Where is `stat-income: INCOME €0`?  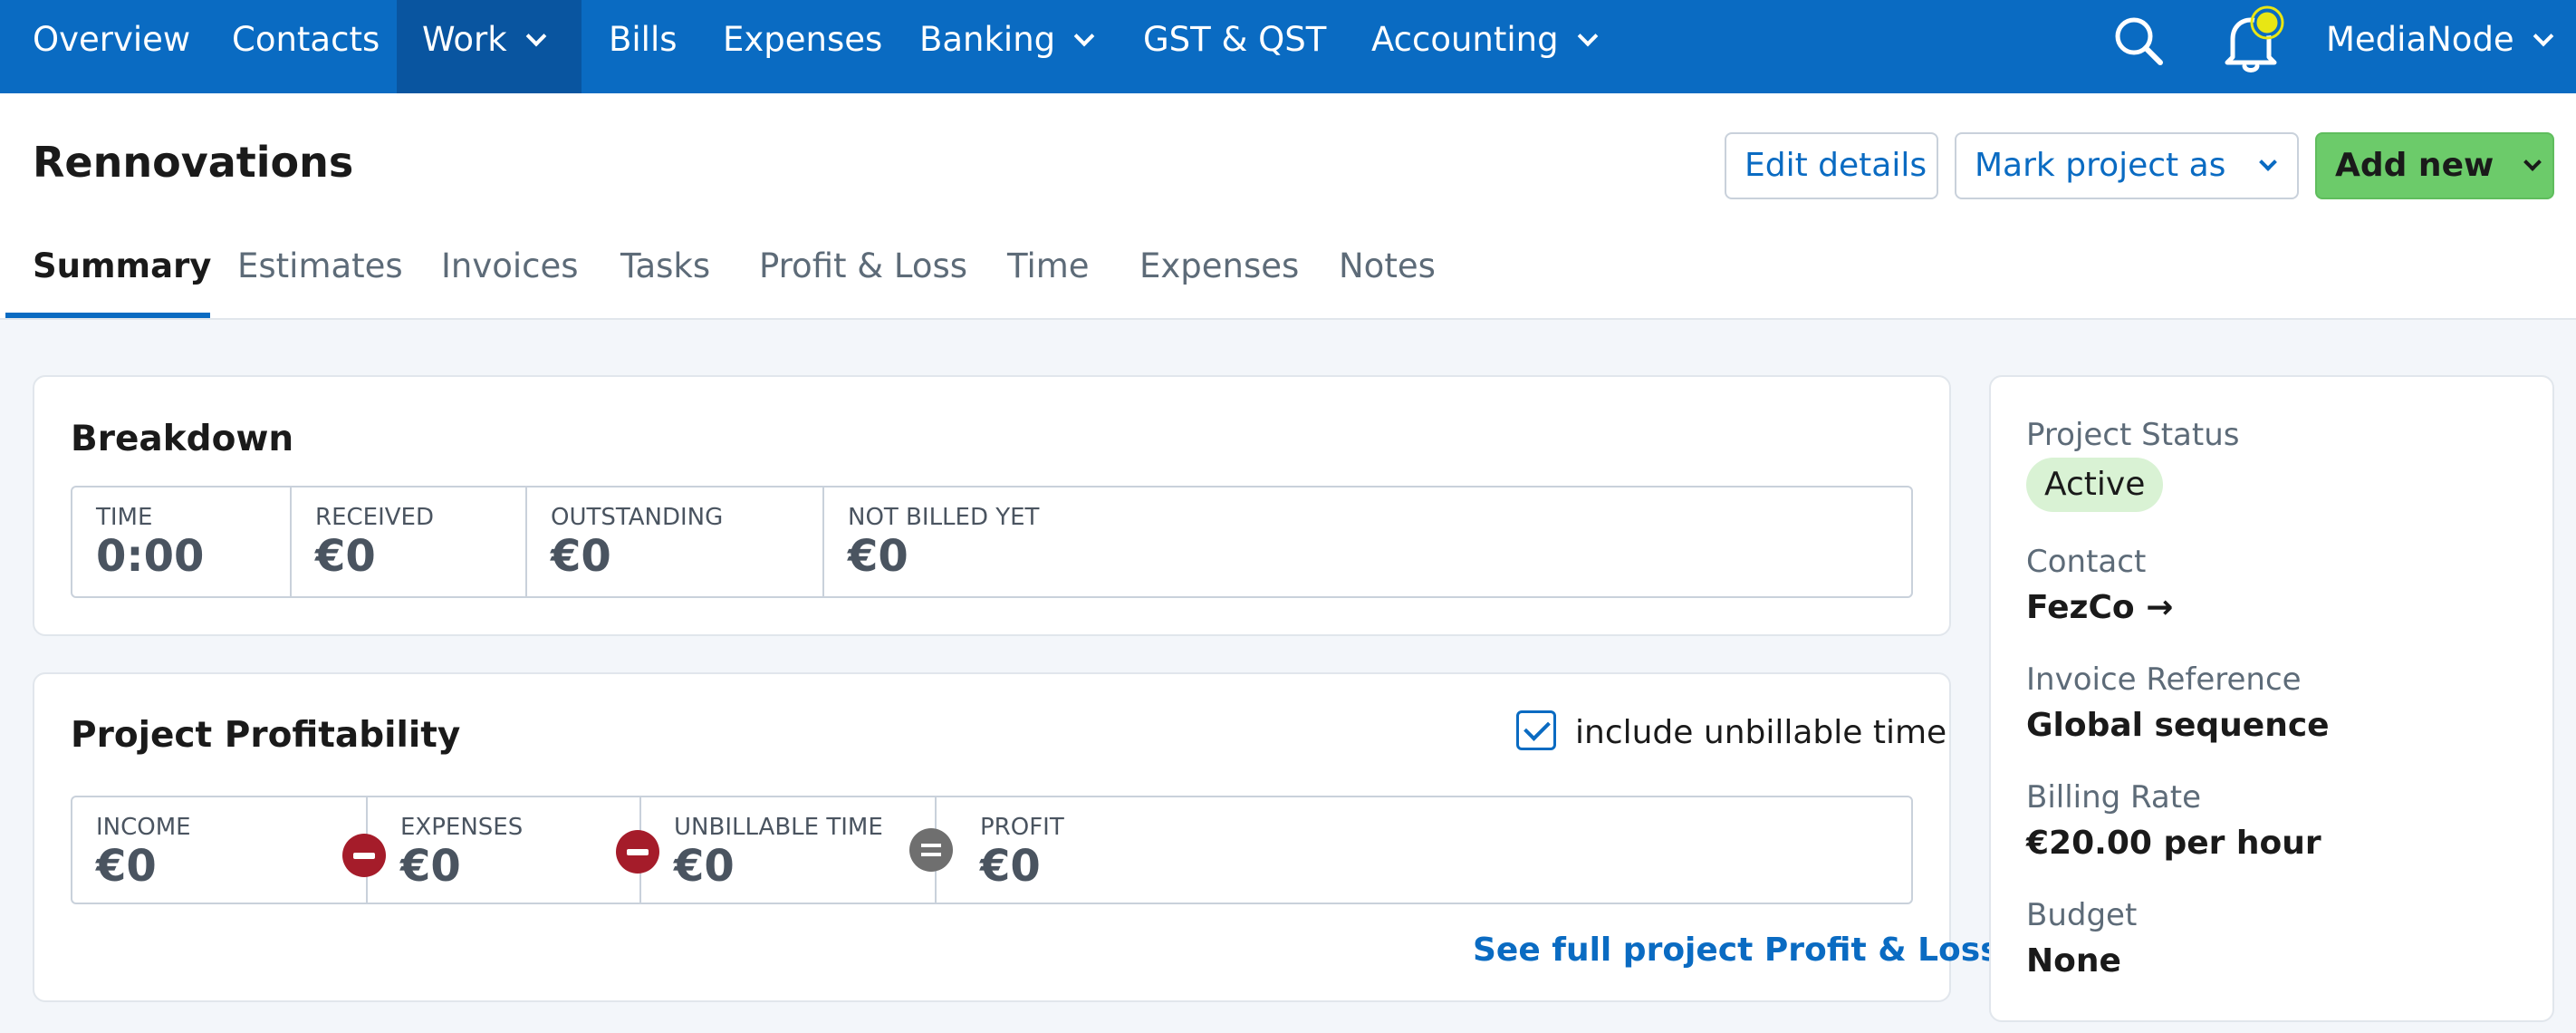
stat-income: INCOME €0 is located at coordinates (219, 850).